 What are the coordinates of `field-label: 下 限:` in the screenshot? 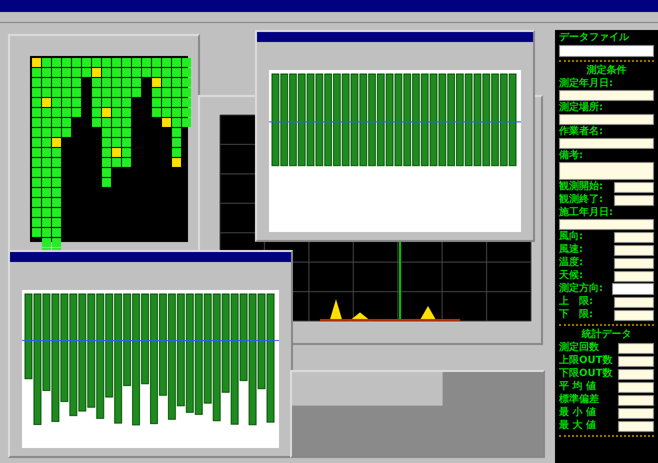 It's located at (576, 315).